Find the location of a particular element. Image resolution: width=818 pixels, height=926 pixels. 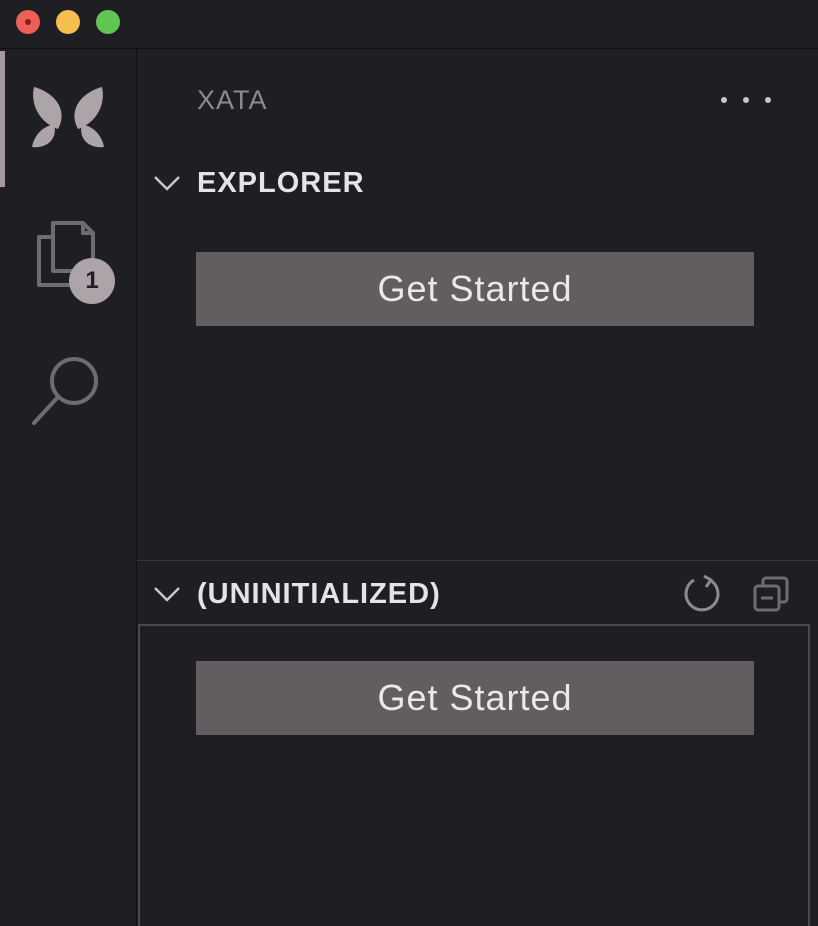

ellipsis-icon is located at coordinates (724, 100).